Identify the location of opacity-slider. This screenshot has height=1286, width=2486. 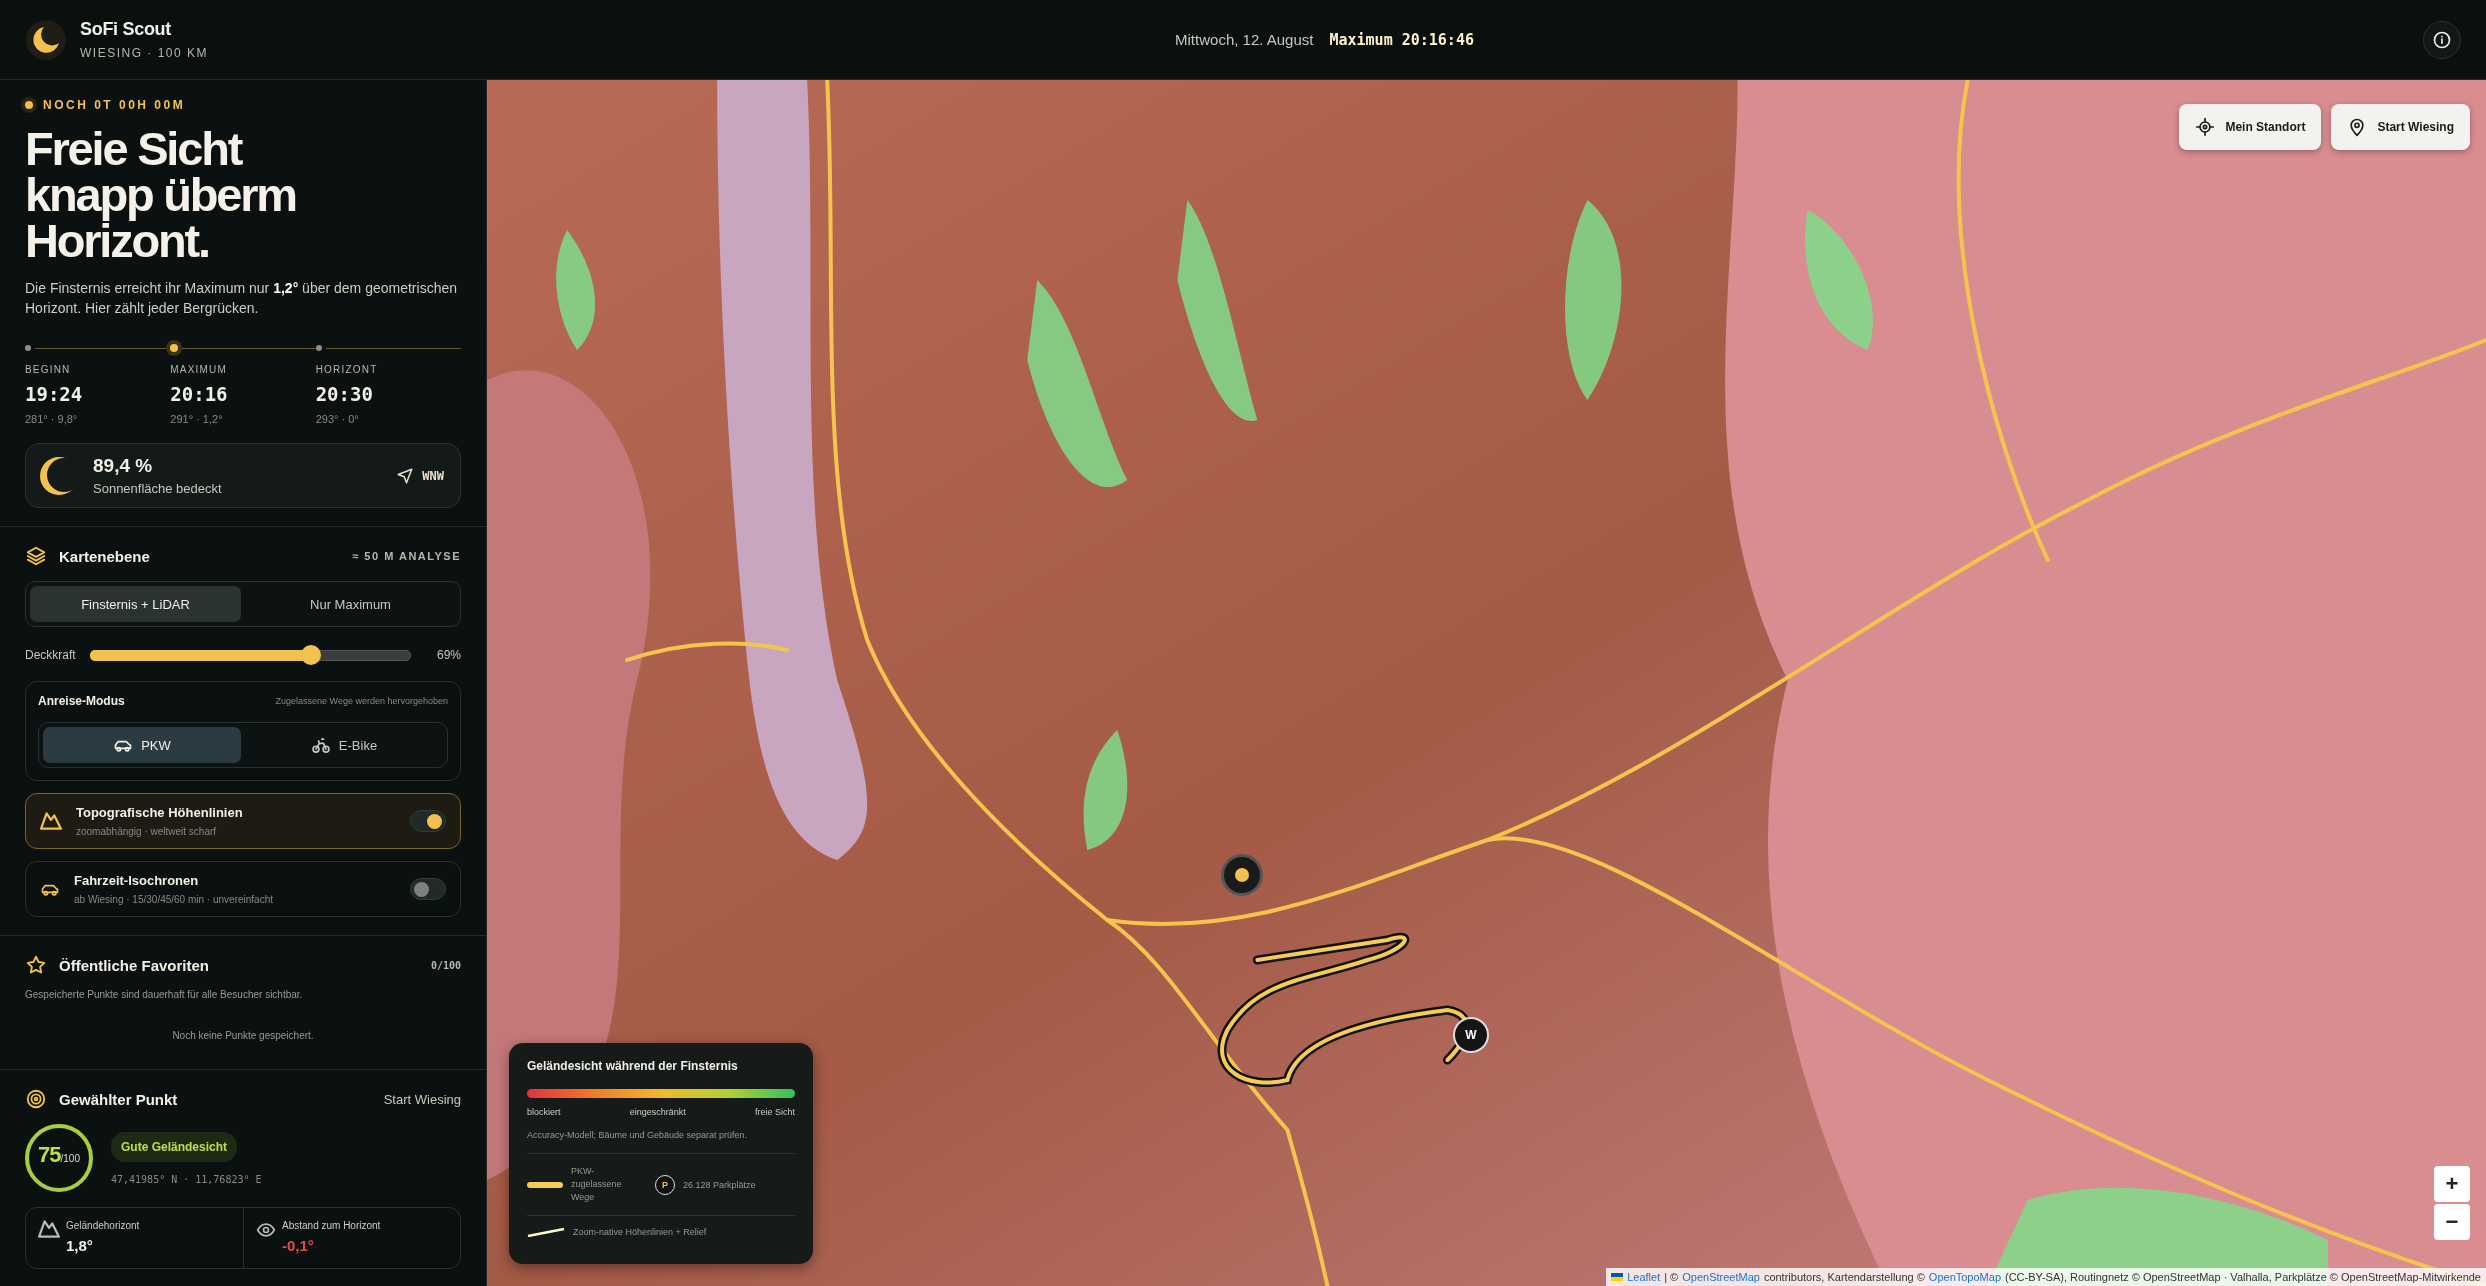
(250, 655).